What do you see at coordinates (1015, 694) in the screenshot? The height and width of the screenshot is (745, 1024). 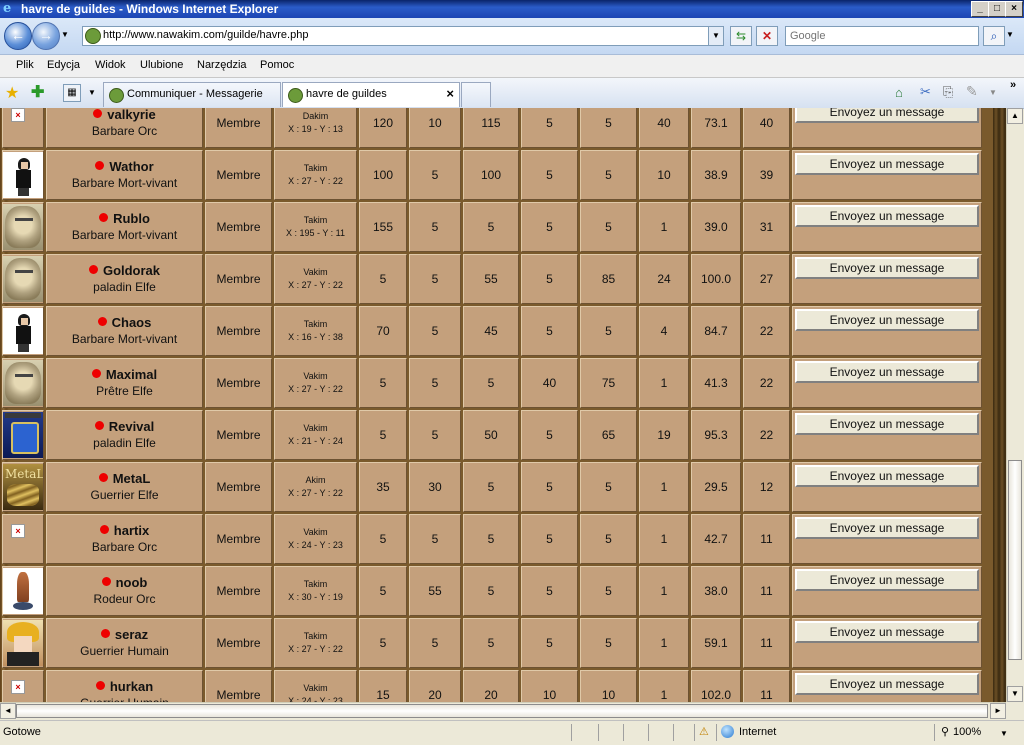 I see `scroll-down-arrow-icon: ▼` at bounding box center [1015, 694].